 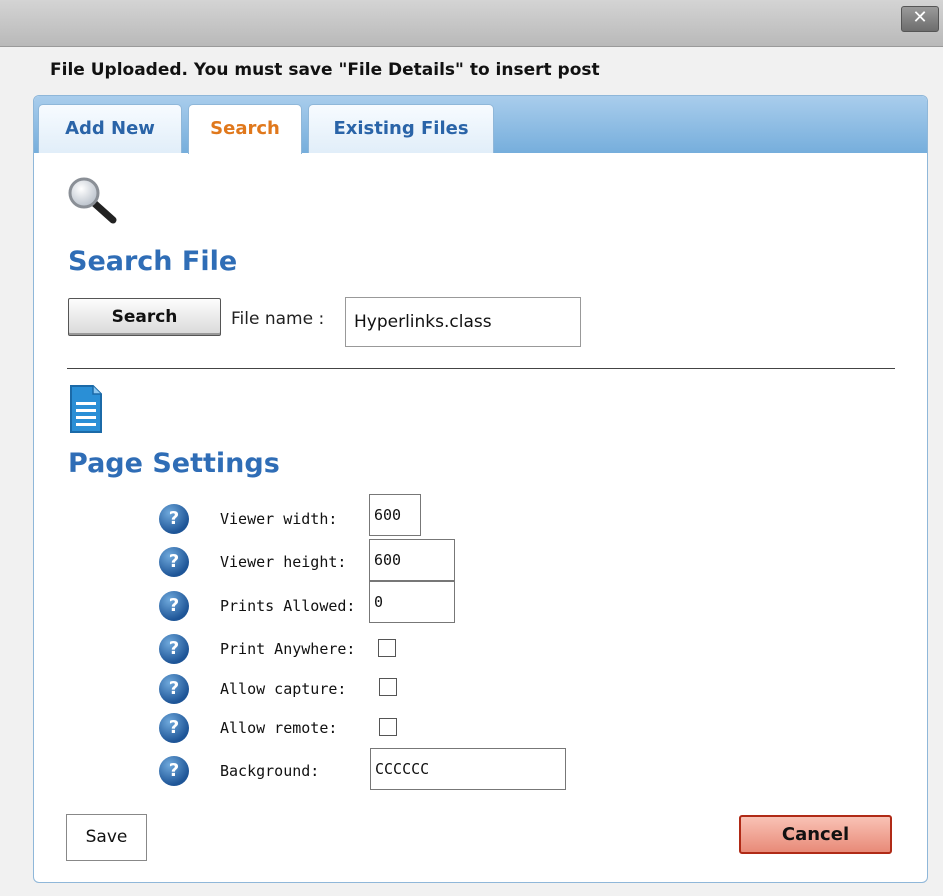 I want to click on file-name-label: File name :, so click(x=278, y=319).